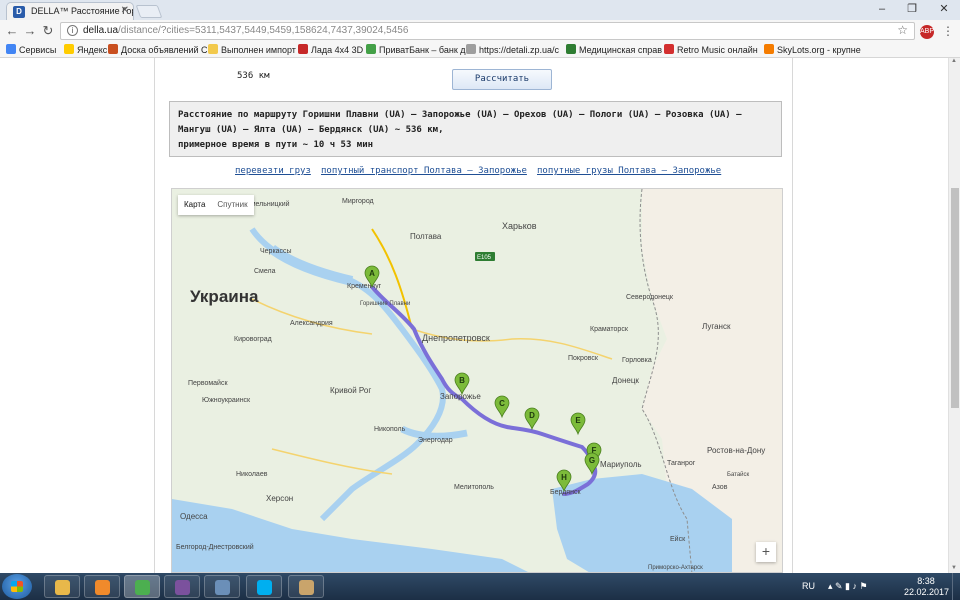  I want to click on taskbar-app-viber, so click(182, 586).